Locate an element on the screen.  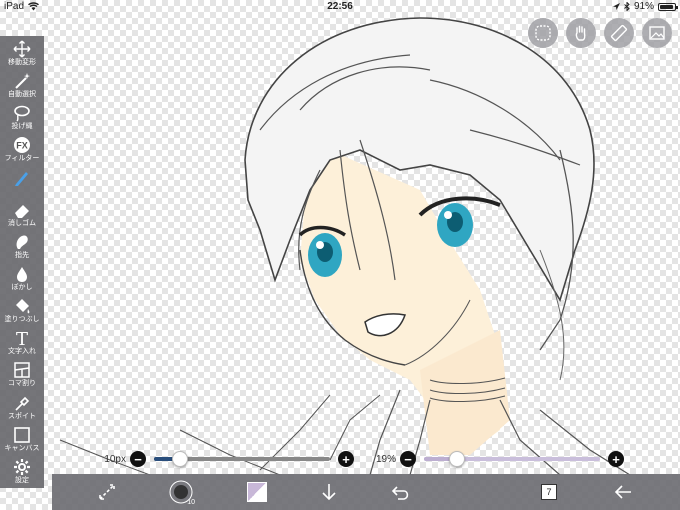
fx-icon: FX is located at coordinates (22, 145).